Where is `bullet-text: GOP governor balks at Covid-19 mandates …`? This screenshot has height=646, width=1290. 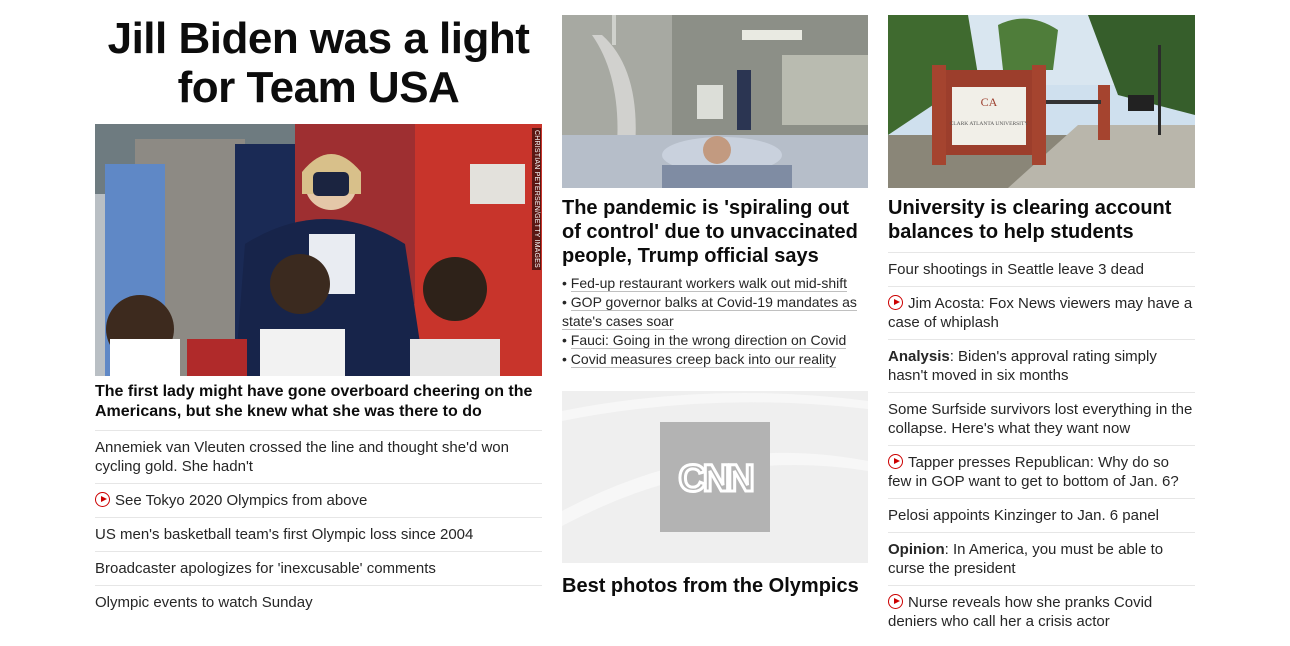
bullet-text: GOP governor balks at Covid-19 mandates … is located at coordinates (709, 312).